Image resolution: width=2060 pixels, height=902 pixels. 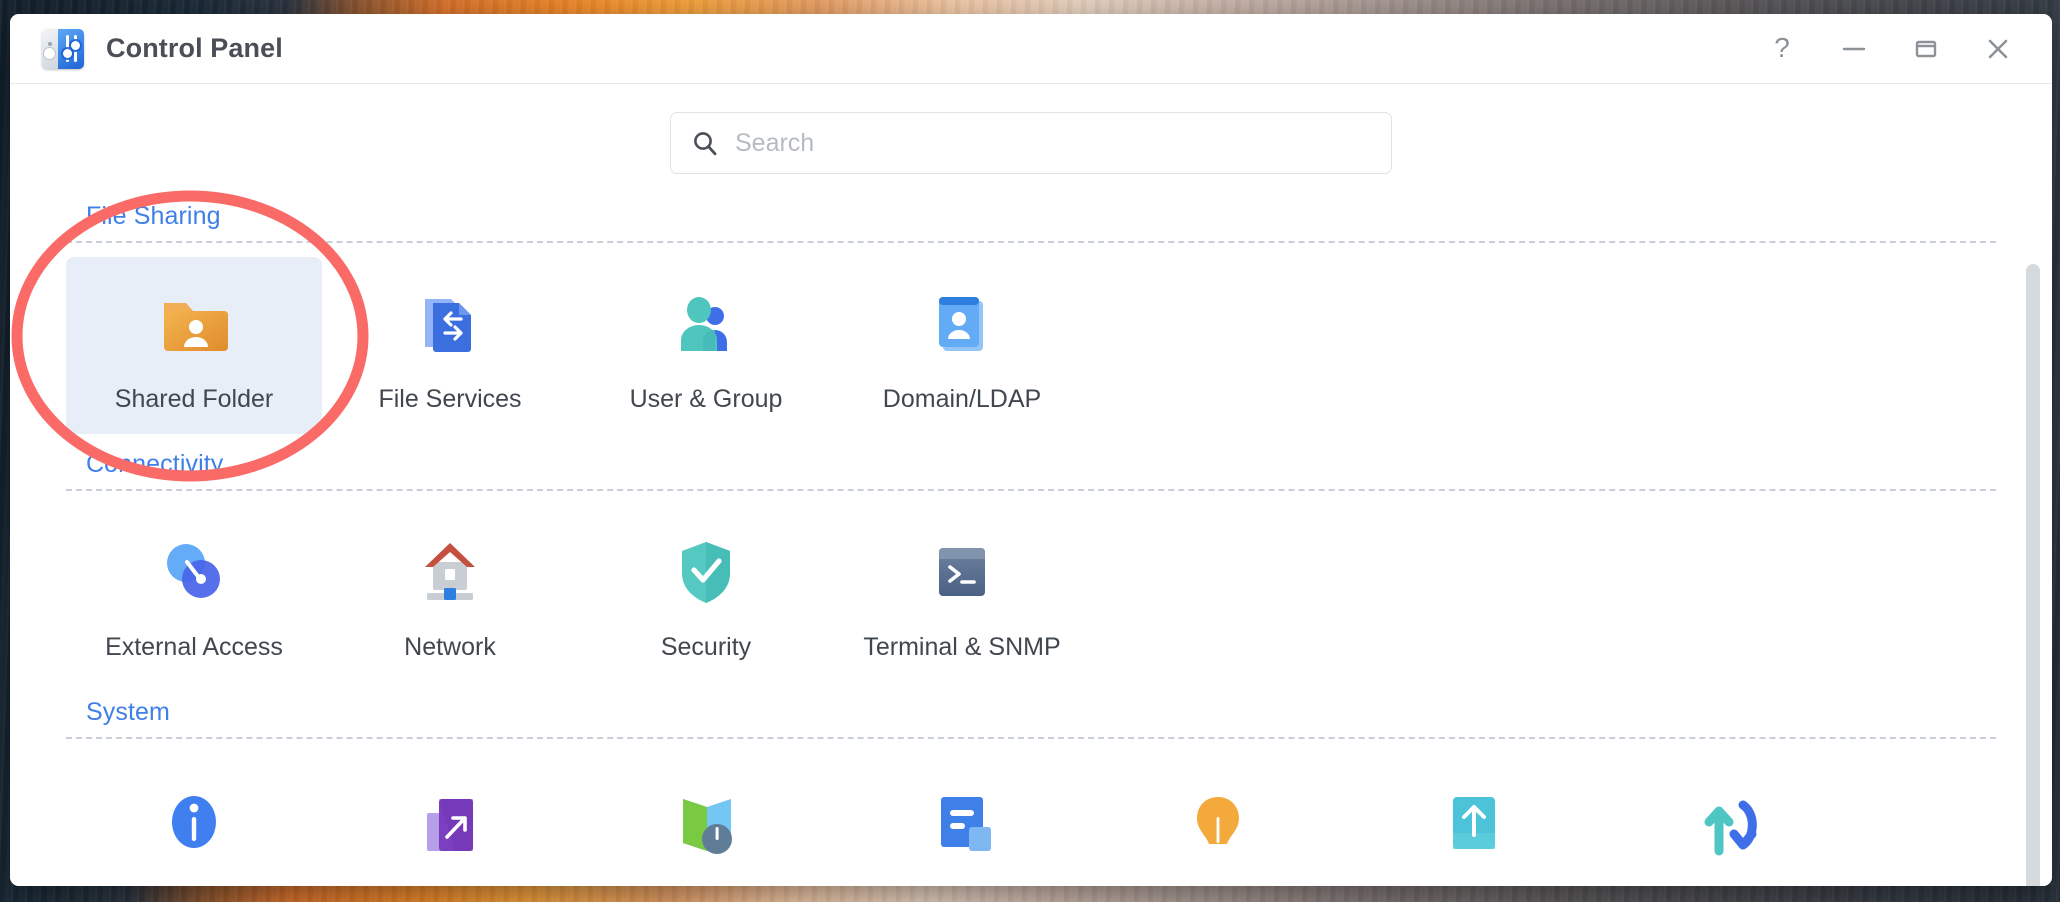 I want to click on shared-folder-icon, so click(x=194, y=324).